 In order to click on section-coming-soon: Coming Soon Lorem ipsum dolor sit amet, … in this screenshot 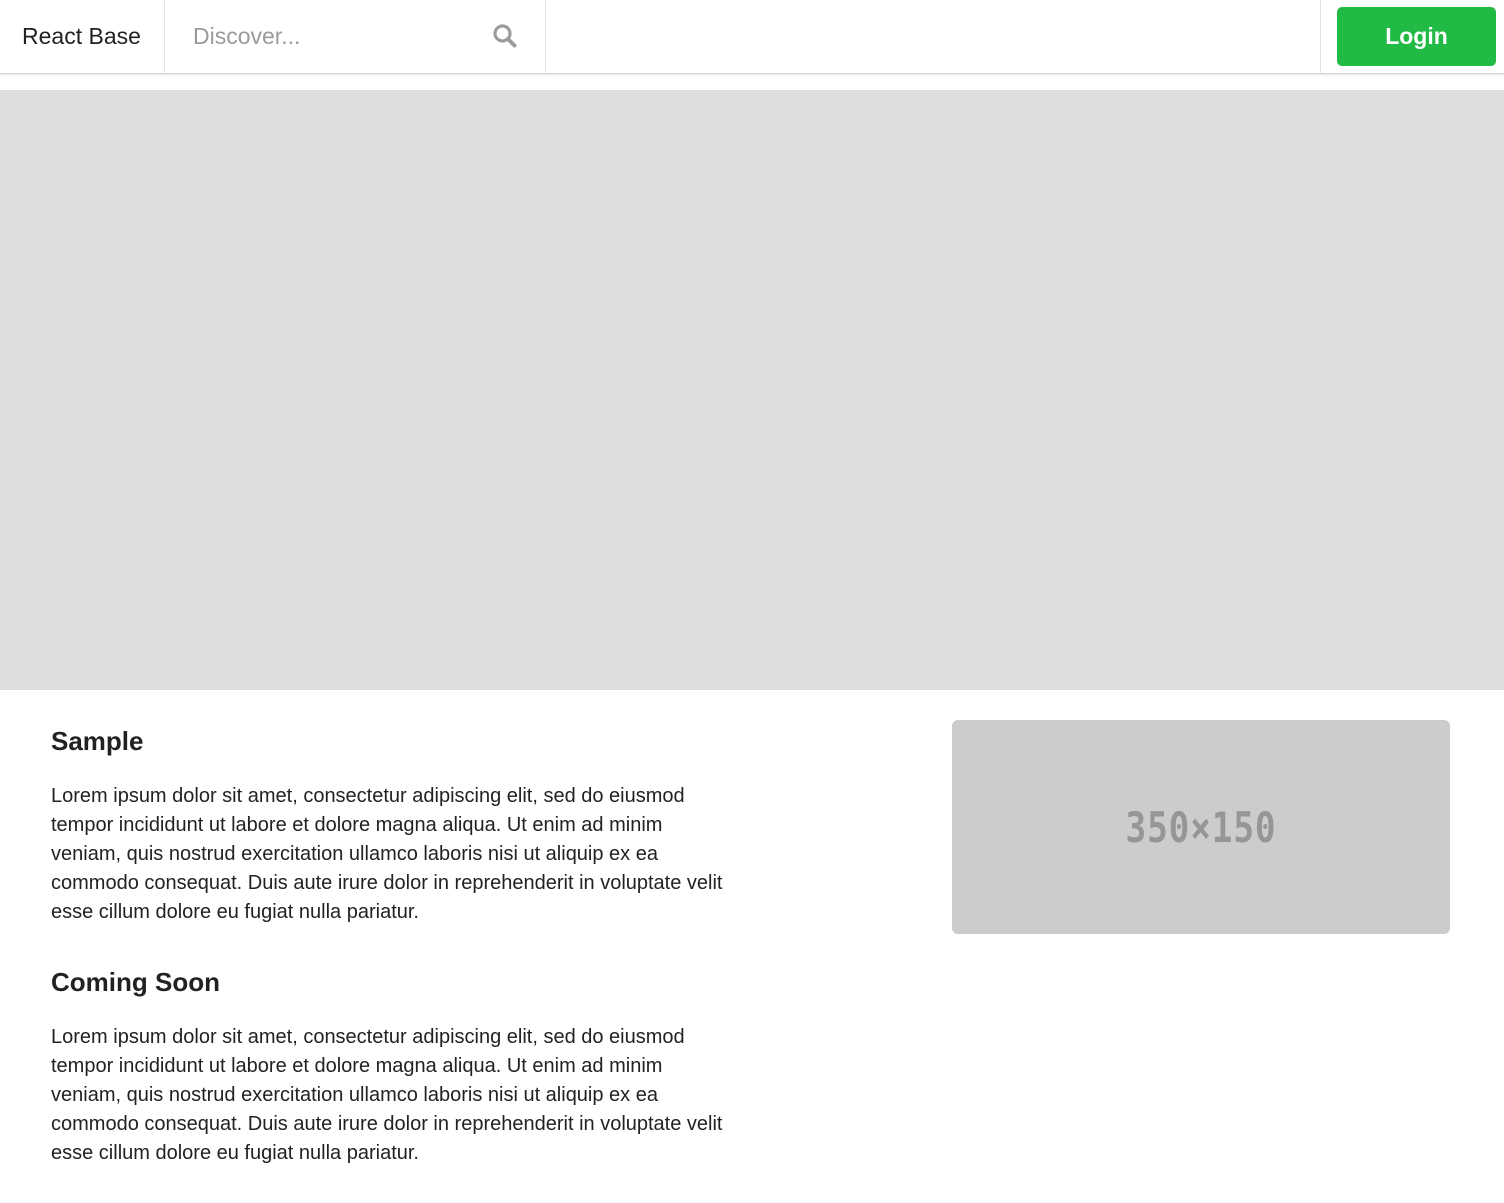, I will do `click(401, 1064)`.